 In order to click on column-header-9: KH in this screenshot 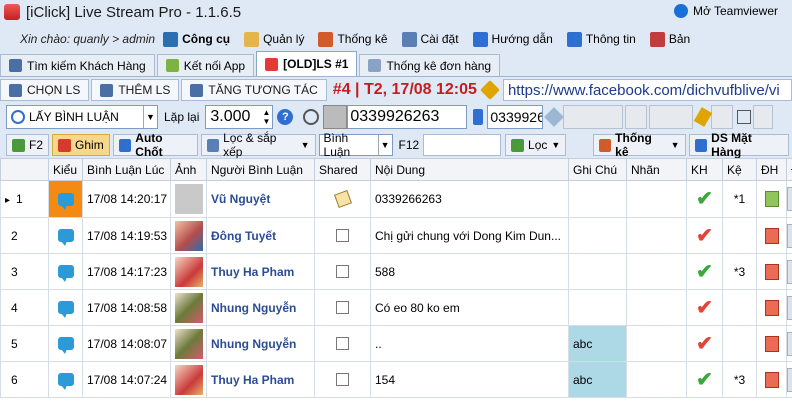, I will do `click(704, 169)`.